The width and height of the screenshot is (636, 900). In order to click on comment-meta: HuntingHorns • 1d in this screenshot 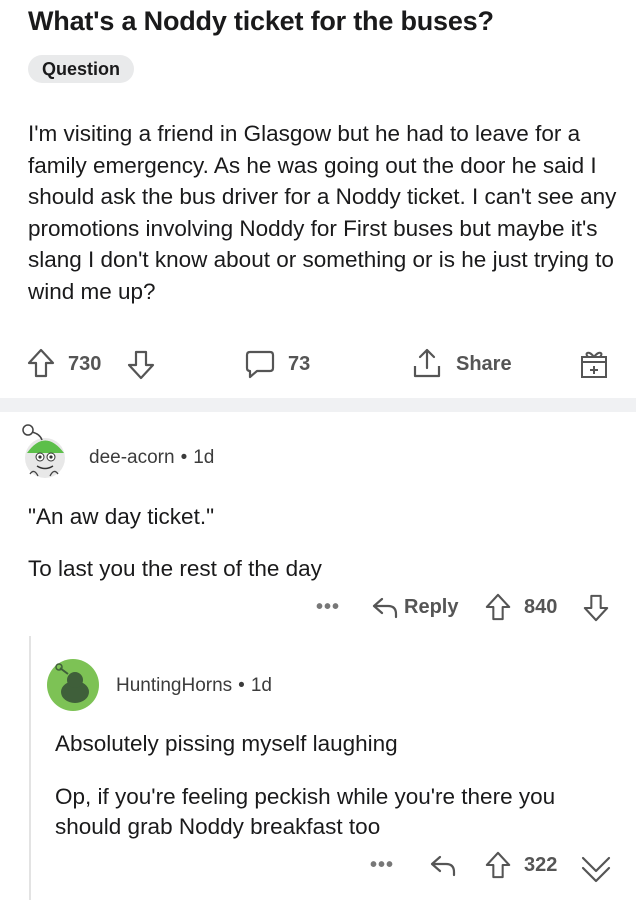, I will do `click(194, 686)`.